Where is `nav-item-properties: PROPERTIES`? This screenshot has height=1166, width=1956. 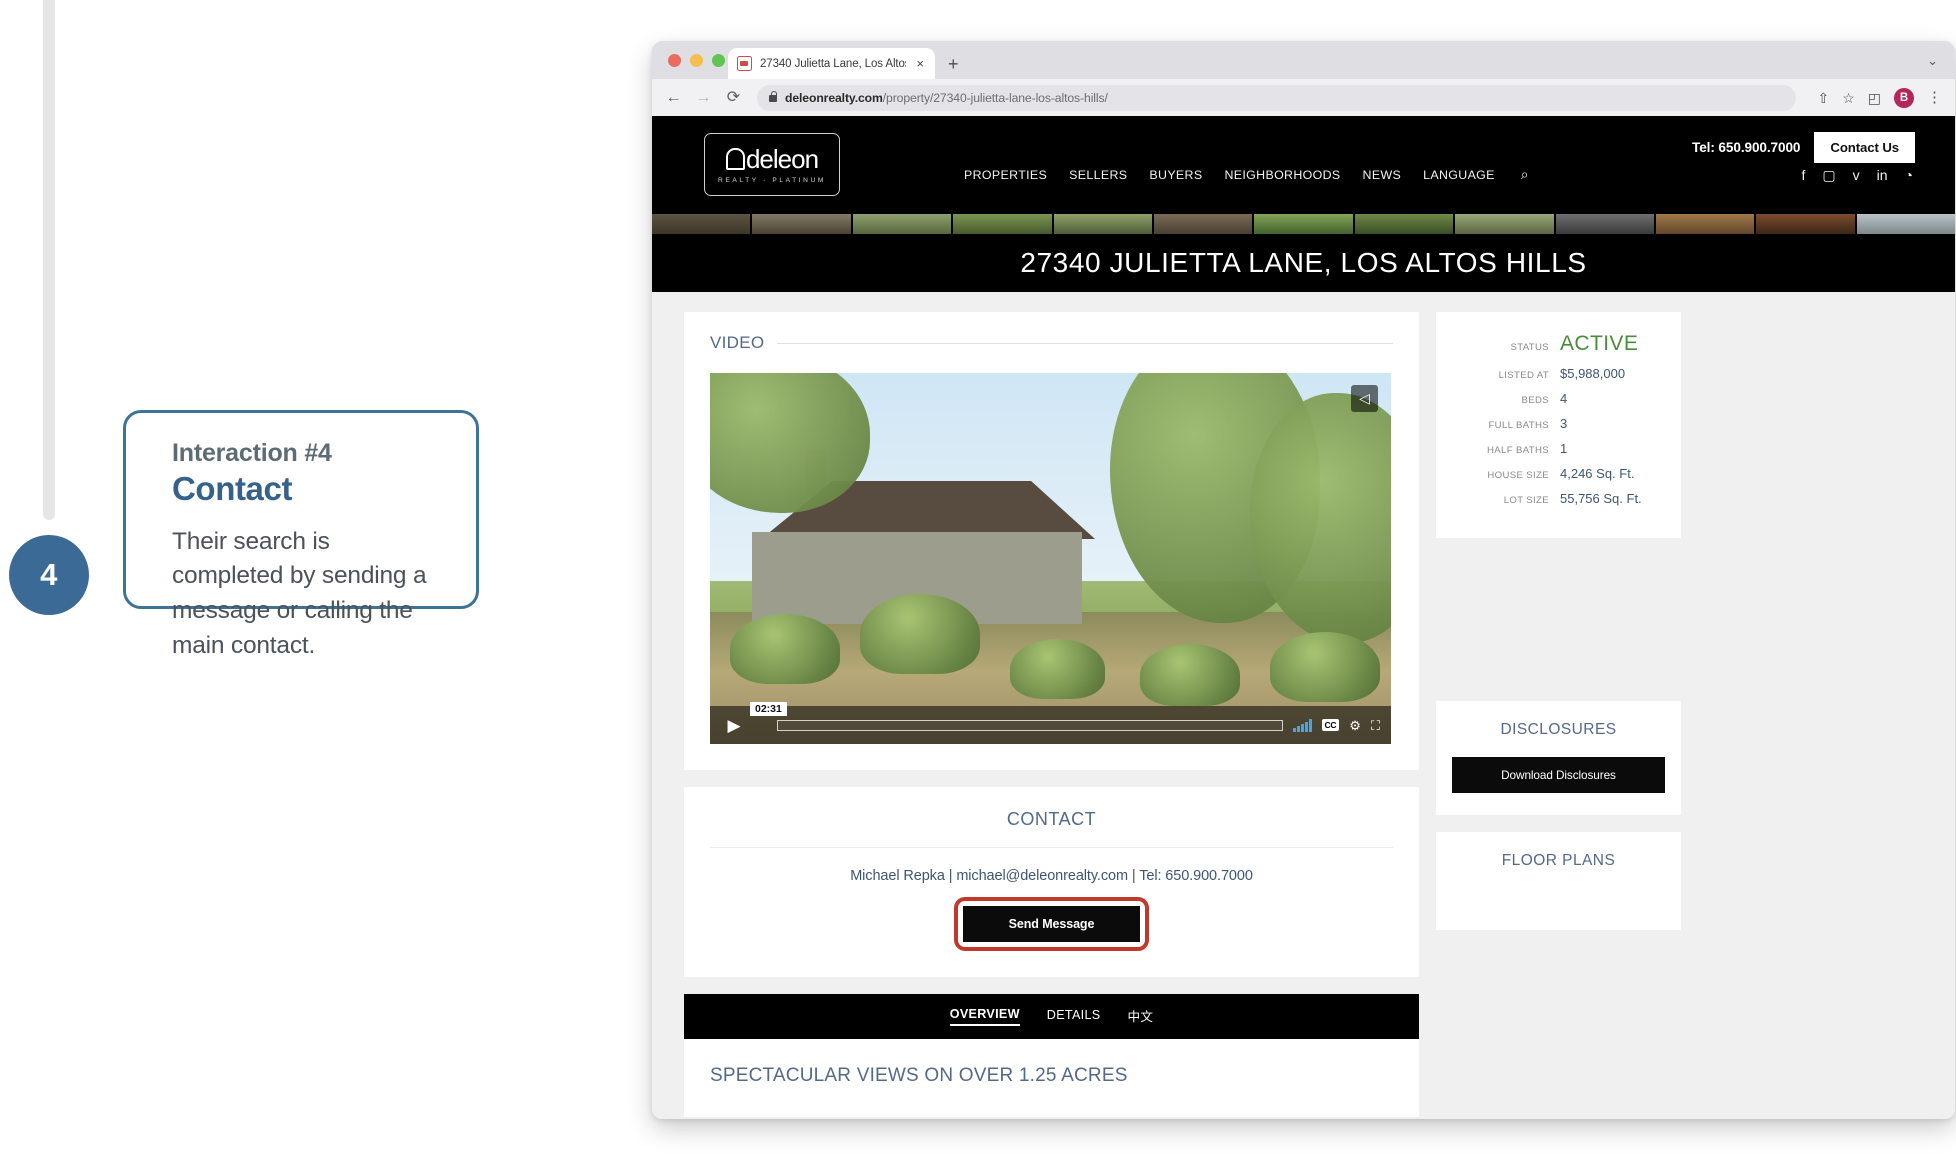
nav-item-properties: PROPERTIES is located at coordinates (1005, 175).